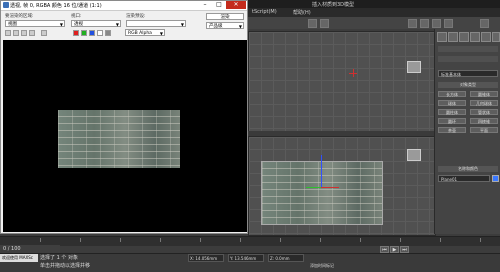 This screenshot has width=500, height=272. I want to click on minimize-icon: –, so click(205, 5).